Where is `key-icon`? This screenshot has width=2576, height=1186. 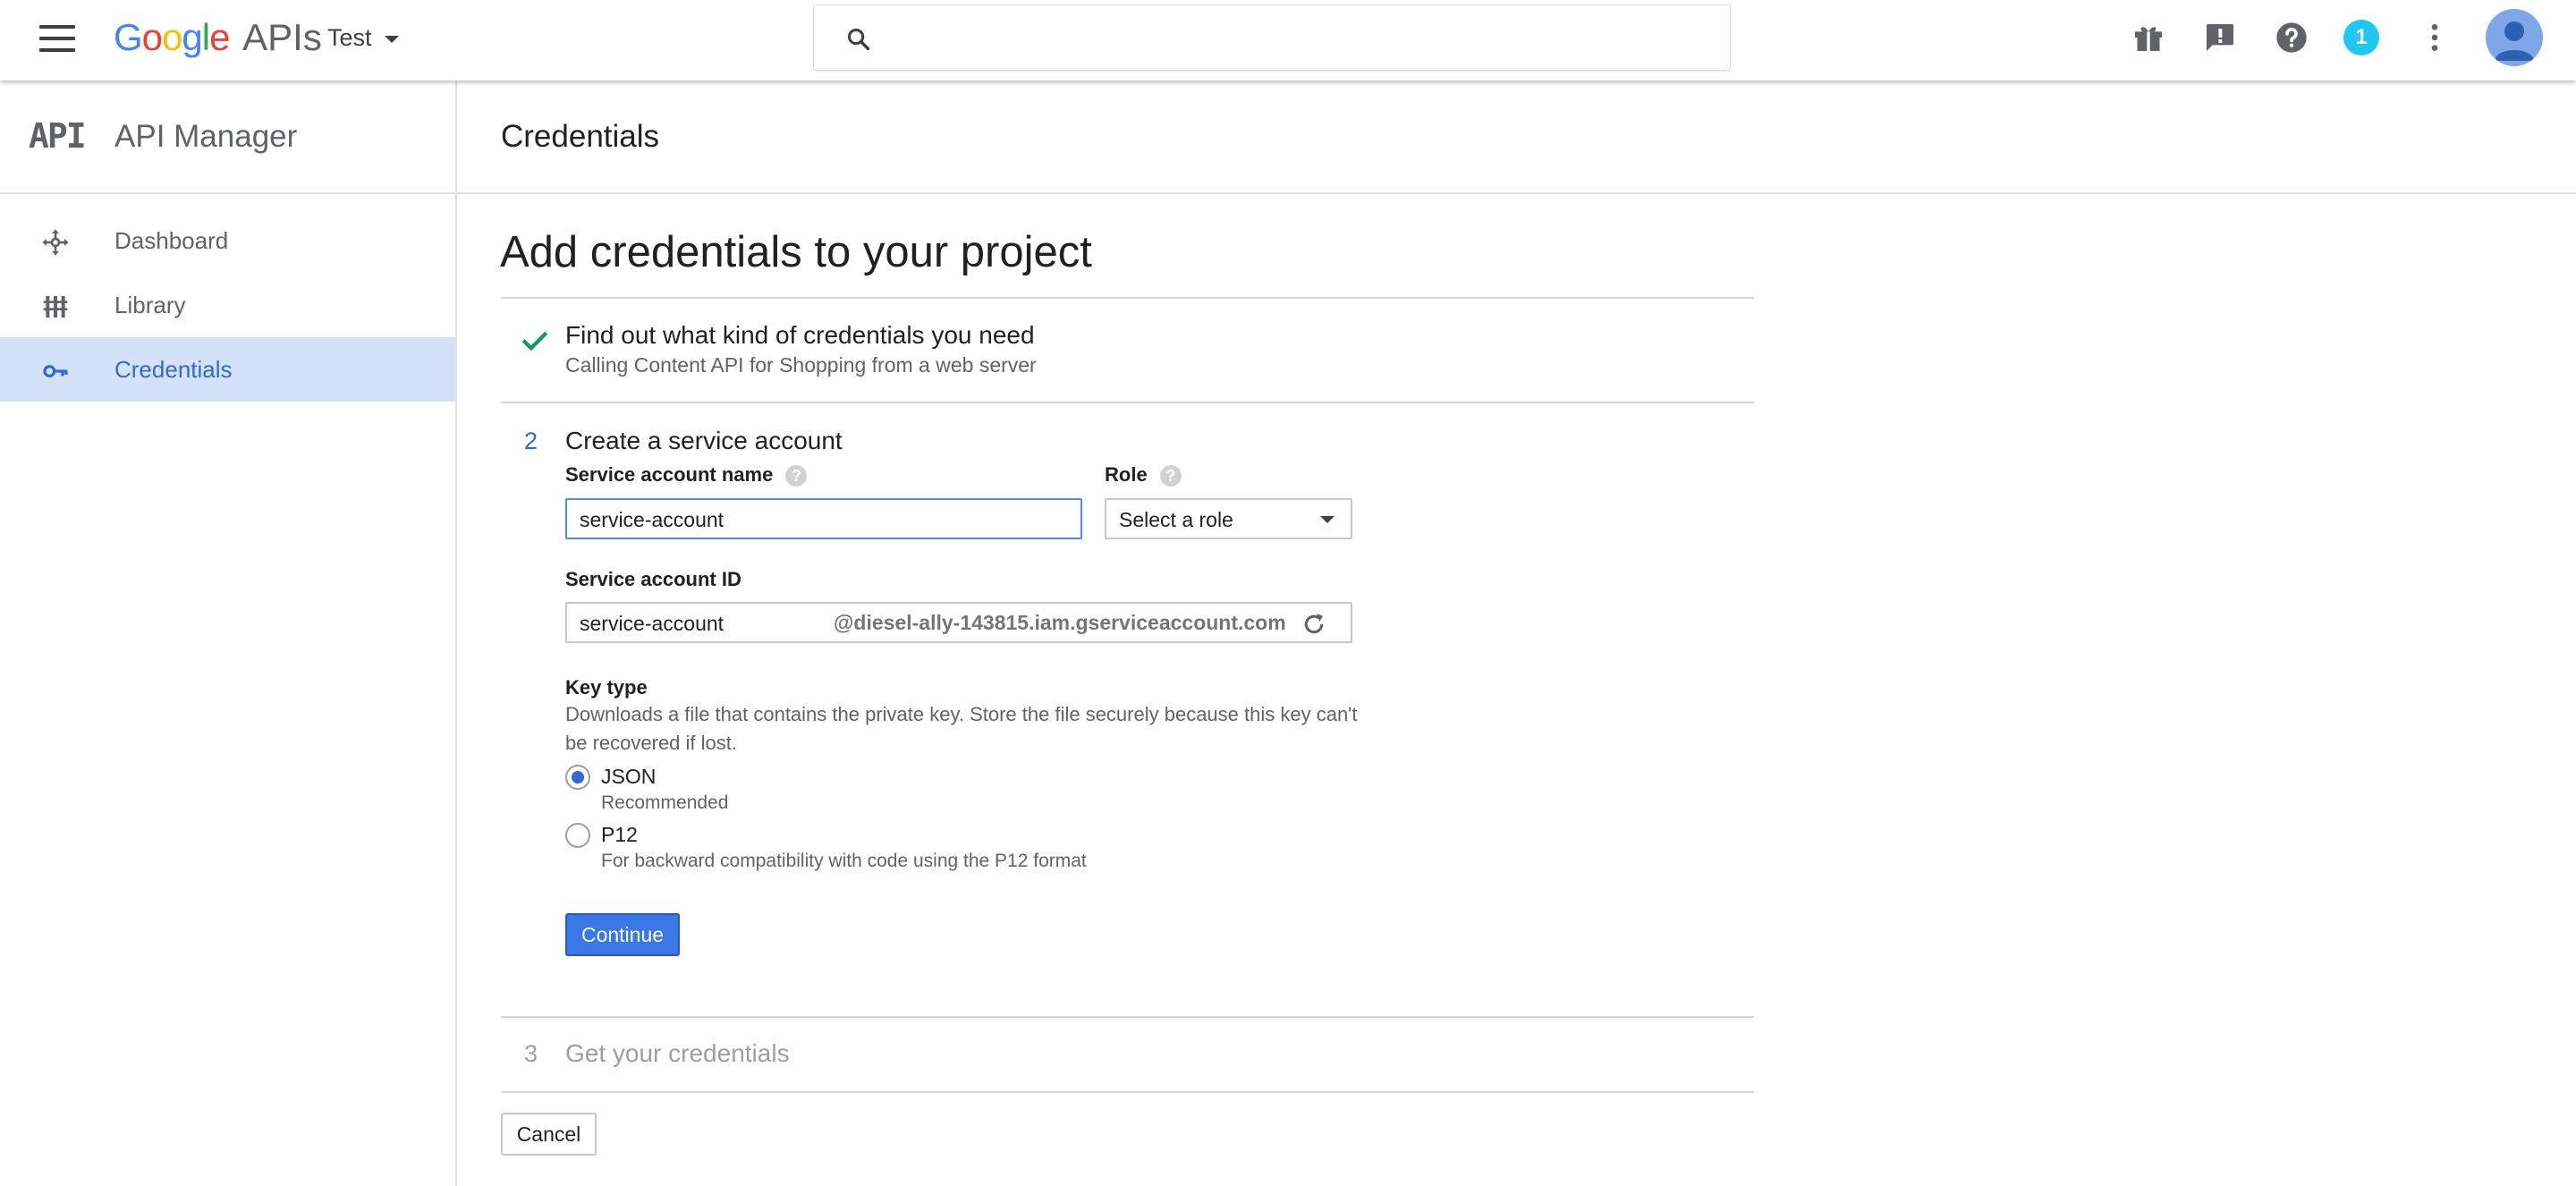 key-icon is located at coordinates (55, 371).